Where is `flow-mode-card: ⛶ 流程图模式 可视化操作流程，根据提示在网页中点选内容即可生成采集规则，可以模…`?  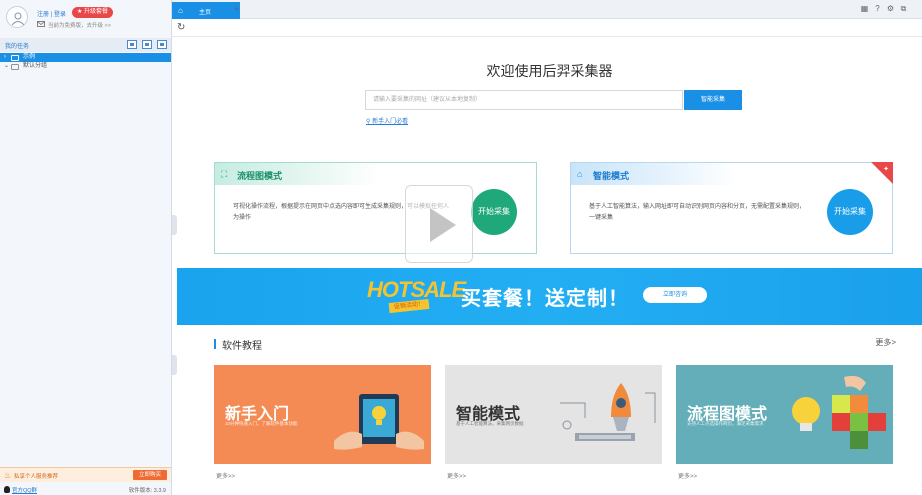
flow-mode-card: ⛶ 流程图模式 可视化操作流程，根据提示在网页中点选内容即可生成采集规则，可以模… is located at coordinates (375, 208).